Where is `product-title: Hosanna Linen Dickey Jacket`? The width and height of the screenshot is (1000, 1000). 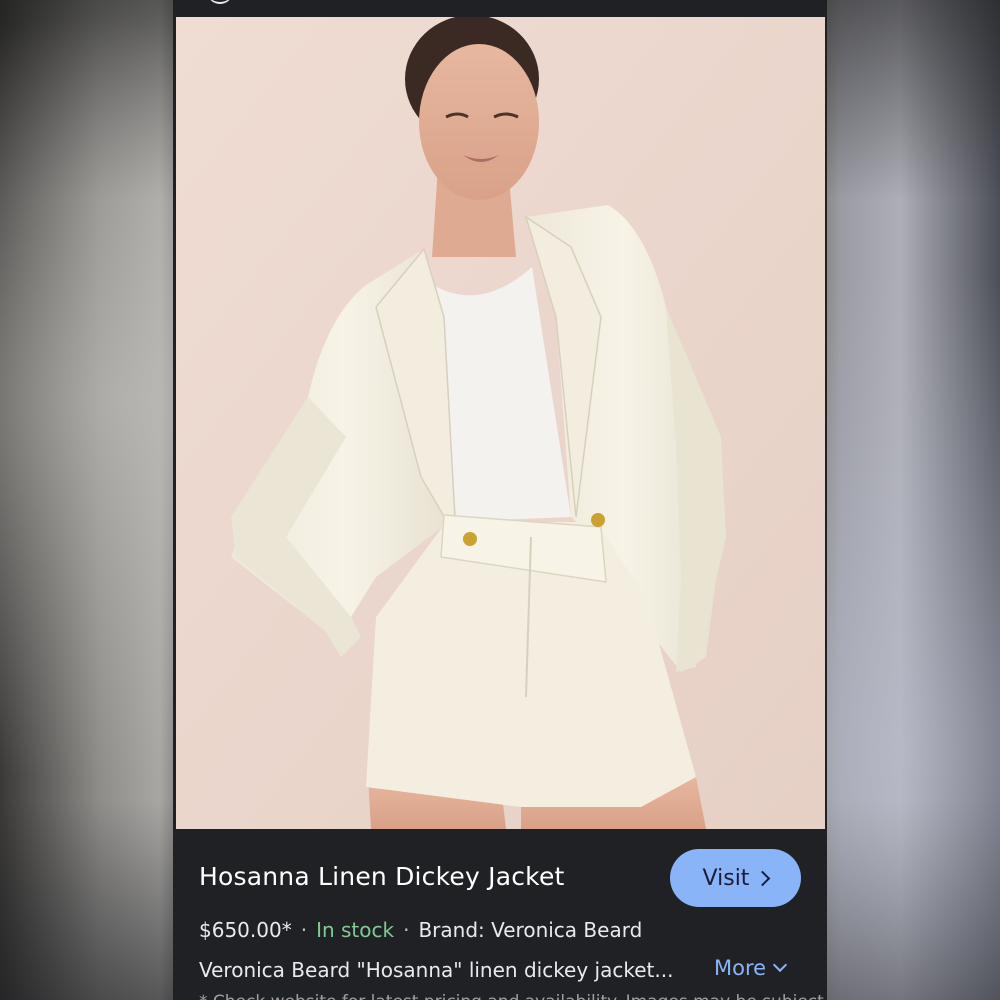
product-title: Hosanna Linen Dickey Jacket is located at coordinates (382, 876).